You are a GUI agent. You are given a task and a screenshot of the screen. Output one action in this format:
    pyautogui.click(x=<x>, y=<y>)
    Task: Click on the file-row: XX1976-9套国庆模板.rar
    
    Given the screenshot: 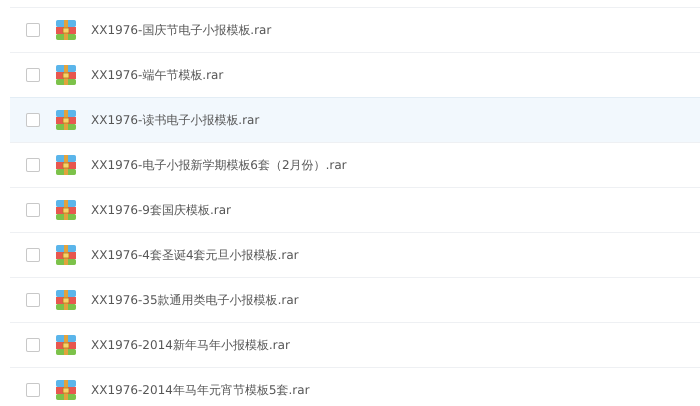 What is the action you would take?
    pyautogui.click(x=355, y=209)
    